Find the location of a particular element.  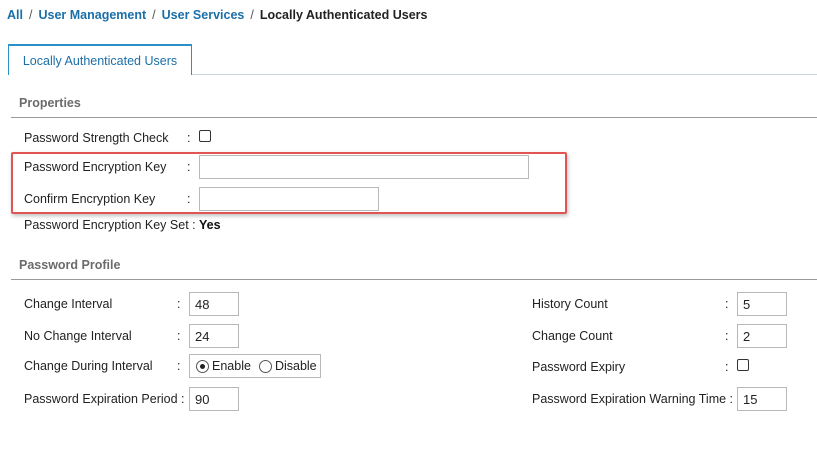

breadcrumb-all: All is located at coordinates (15, 15).